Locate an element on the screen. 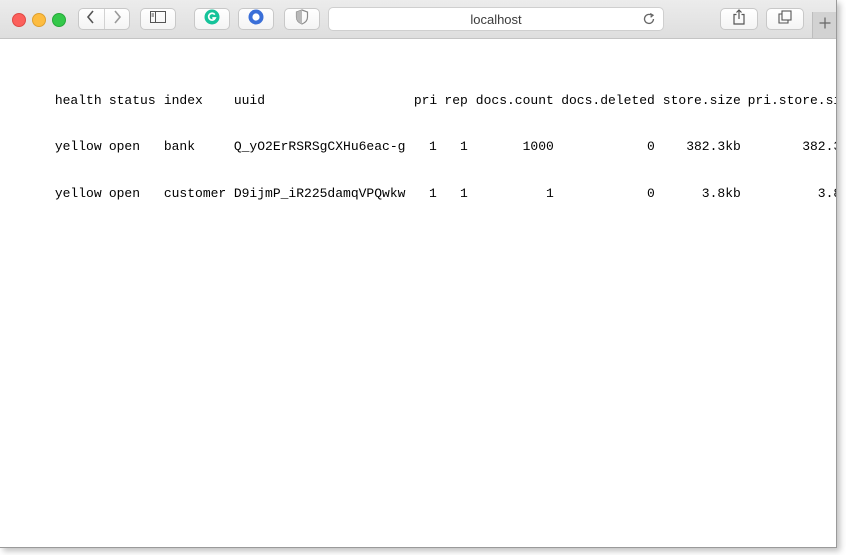  cell-pri-store-size: 382.3kb is located at coordinates (819, 146).